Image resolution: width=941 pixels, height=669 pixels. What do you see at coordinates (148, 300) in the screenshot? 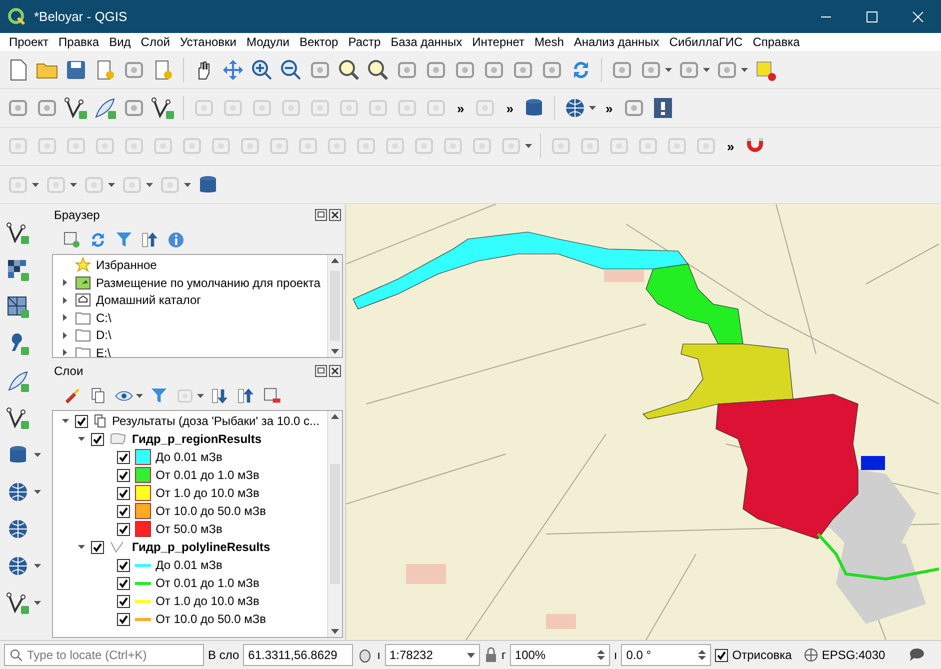
I see `tree-item: Домашний каталог` at bounding box center [148, 300].